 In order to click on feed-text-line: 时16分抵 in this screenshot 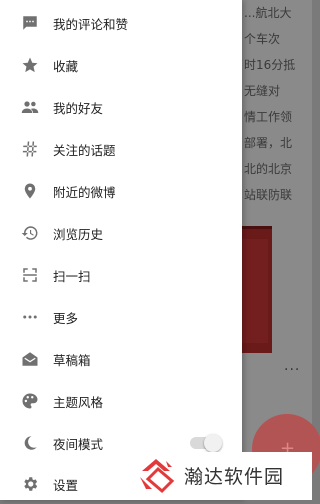, I will do `click(270, 65)`.